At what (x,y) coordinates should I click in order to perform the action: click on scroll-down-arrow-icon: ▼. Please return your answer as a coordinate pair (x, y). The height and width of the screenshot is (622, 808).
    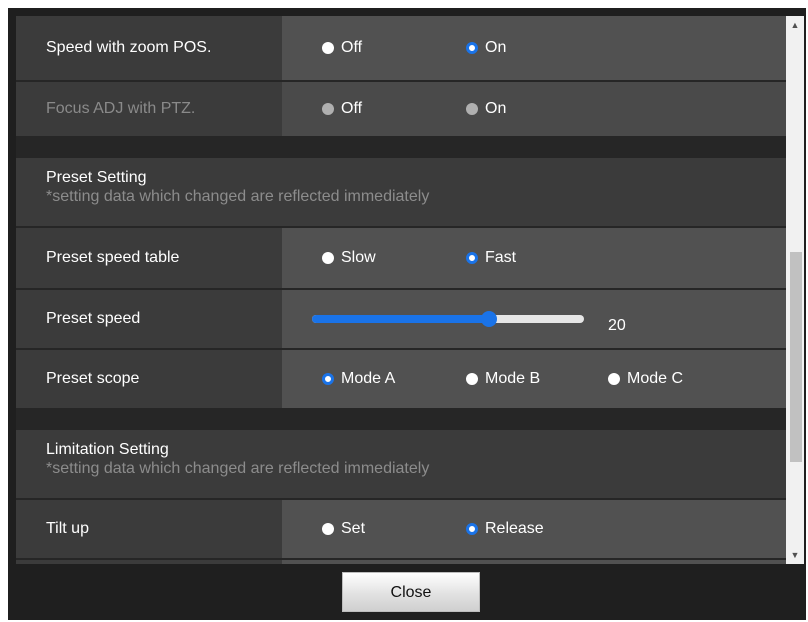
    Looking at the image, I should click on (795, 555).